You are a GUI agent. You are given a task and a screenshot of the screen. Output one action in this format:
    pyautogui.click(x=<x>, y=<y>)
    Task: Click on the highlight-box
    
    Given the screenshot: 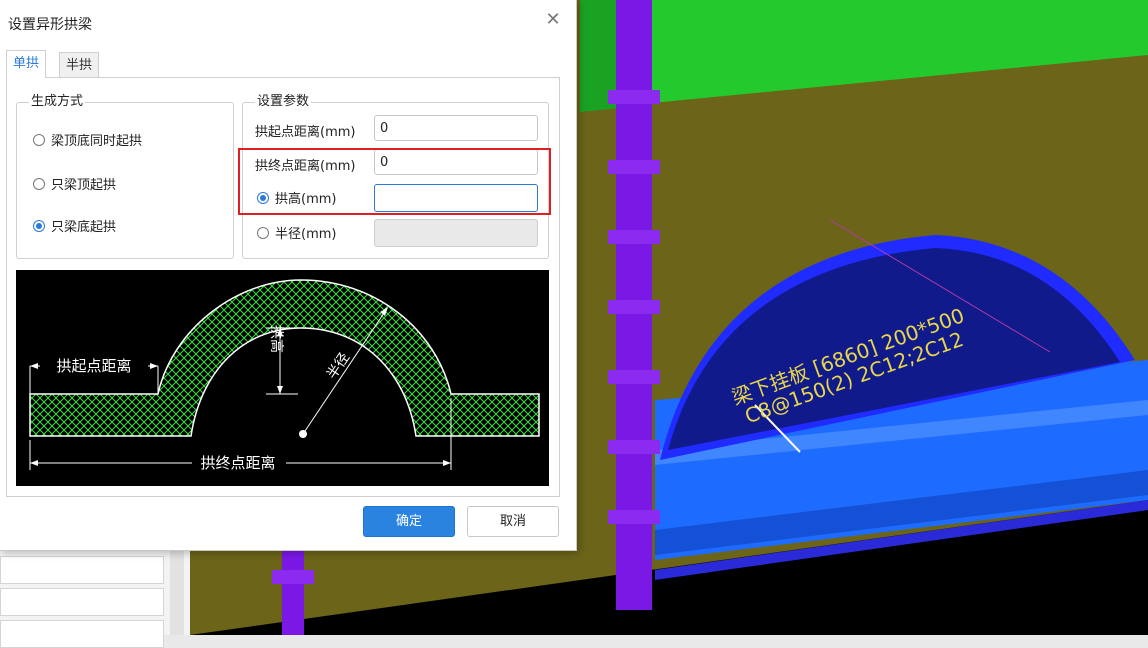 What is the action you would take?
    pyautogui.click(x=394, y=181)
    